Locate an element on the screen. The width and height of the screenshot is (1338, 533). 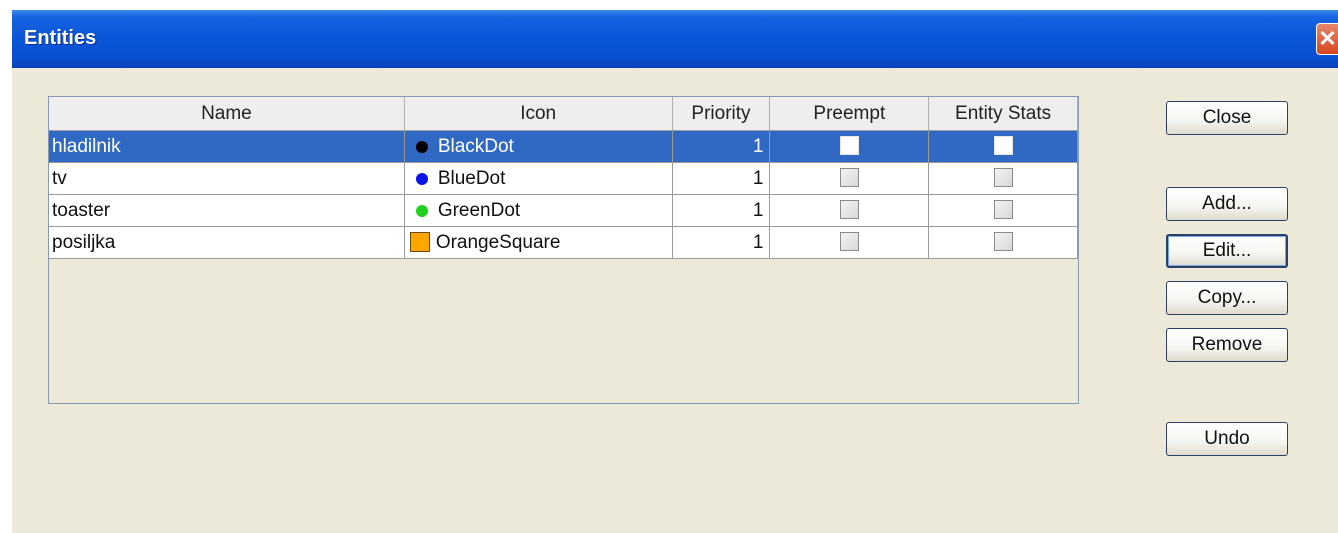
entity-icon-cell: OrangeSquare is located at coordinates (538, 242).